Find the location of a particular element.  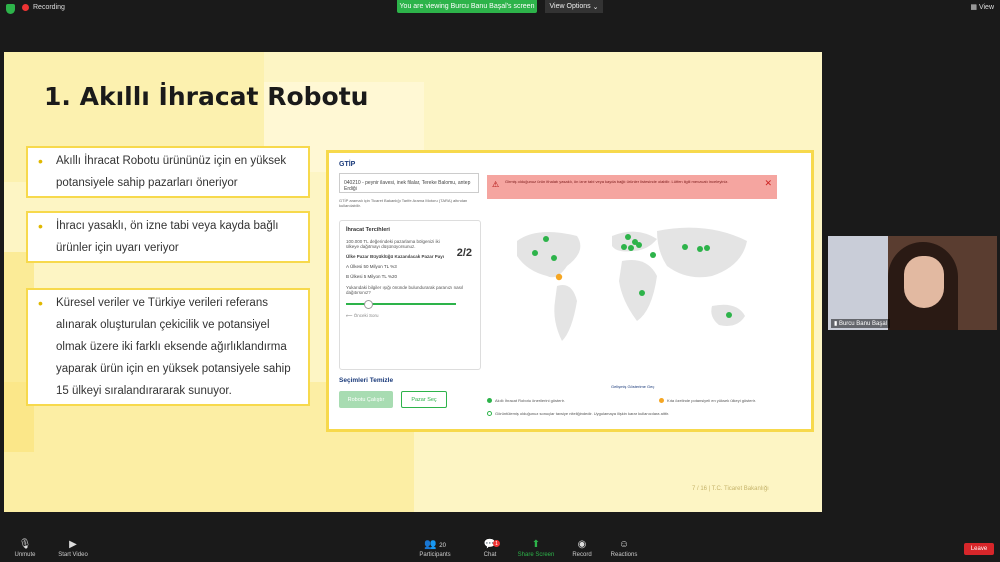

reactions-label: Reactions is located at coordinates (624, 555).